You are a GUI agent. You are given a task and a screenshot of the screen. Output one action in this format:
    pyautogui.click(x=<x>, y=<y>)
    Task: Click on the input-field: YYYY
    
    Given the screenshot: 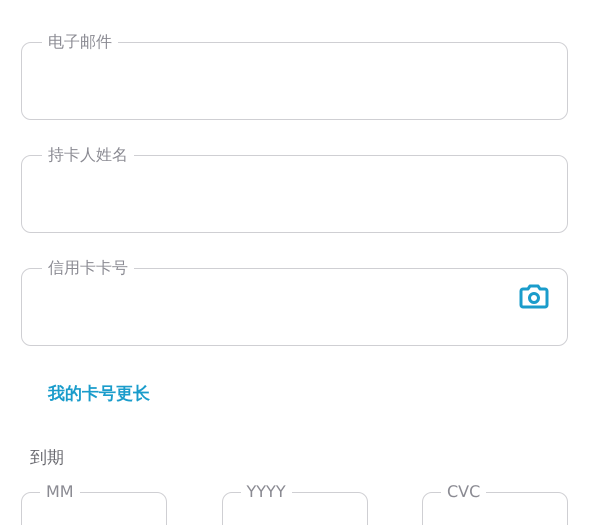 What is the action you would take?
    pyautogui.click(x=295, y=504)
    